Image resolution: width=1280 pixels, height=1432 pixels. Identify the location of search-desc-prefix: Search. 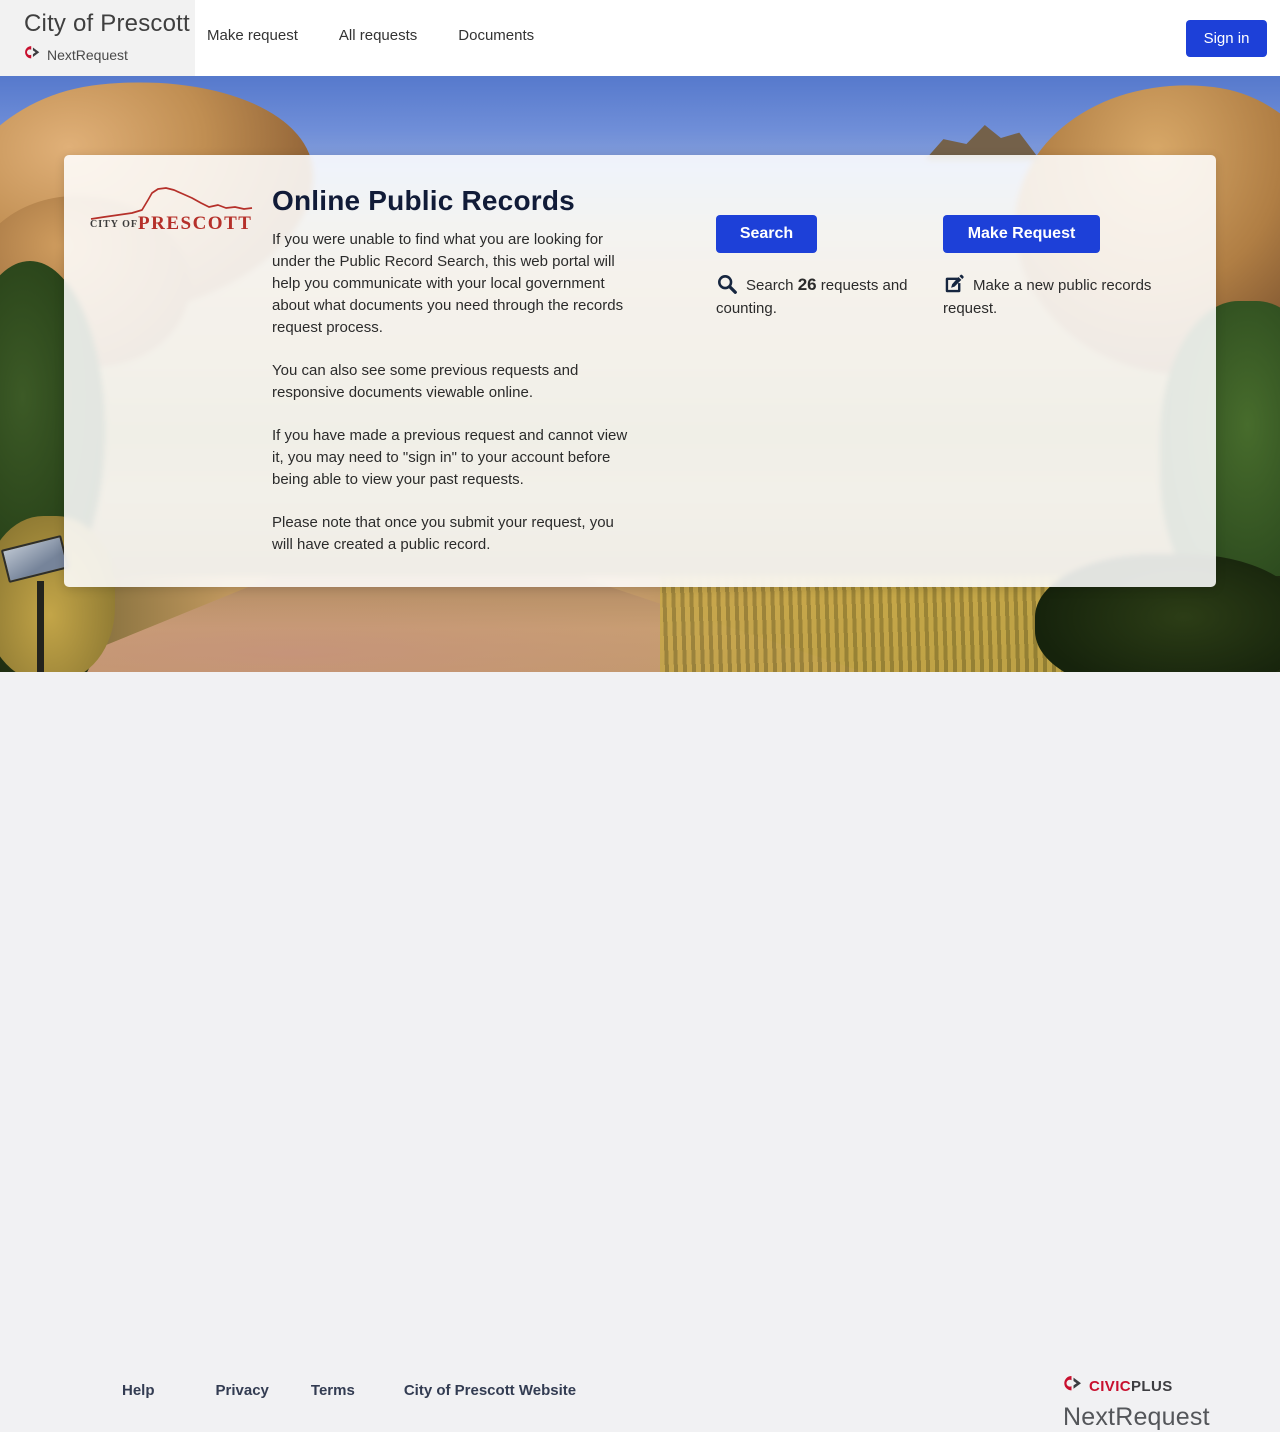
(772, 285).